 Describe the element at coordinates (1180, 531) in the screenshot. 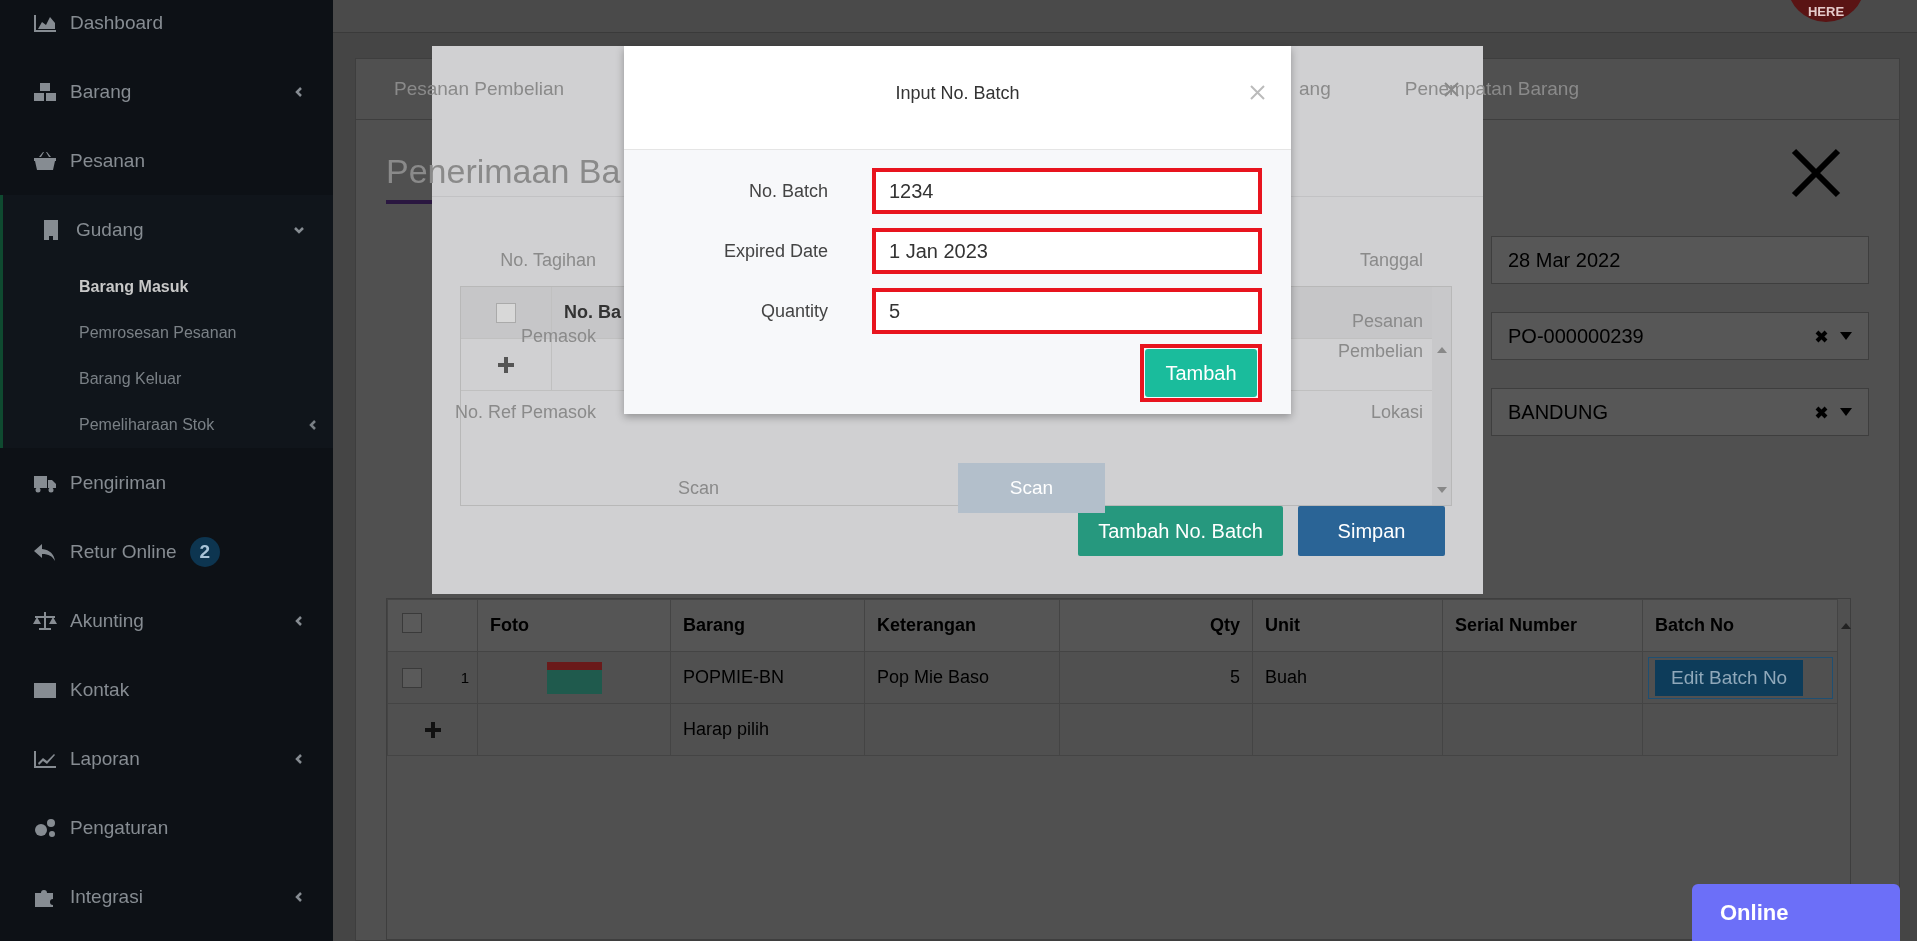

I see `dialog-button: Tambah No. Batch` at that location.